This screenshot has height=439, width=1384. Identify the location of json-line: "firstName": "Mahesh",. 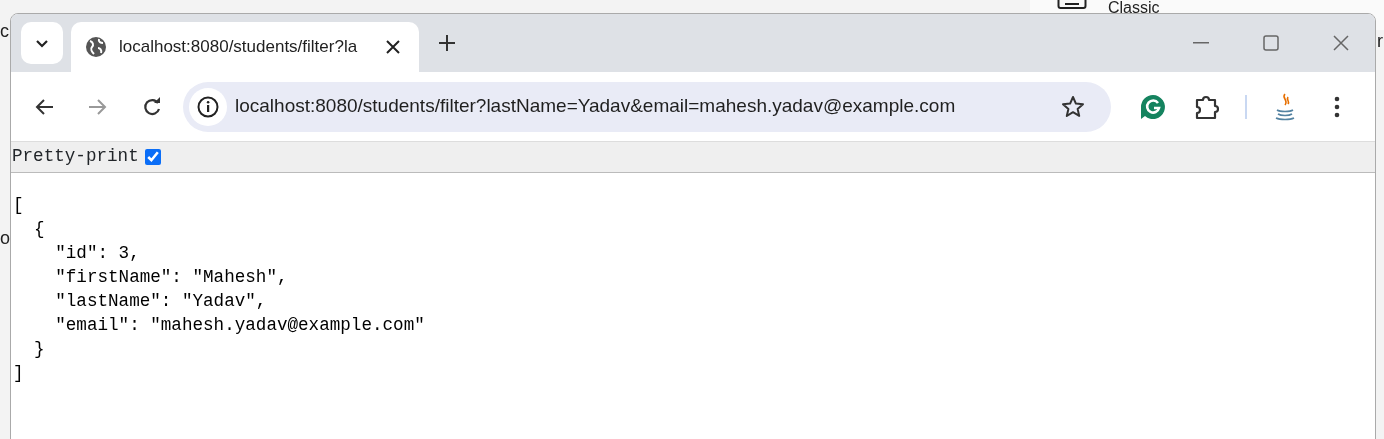
(171, 277).